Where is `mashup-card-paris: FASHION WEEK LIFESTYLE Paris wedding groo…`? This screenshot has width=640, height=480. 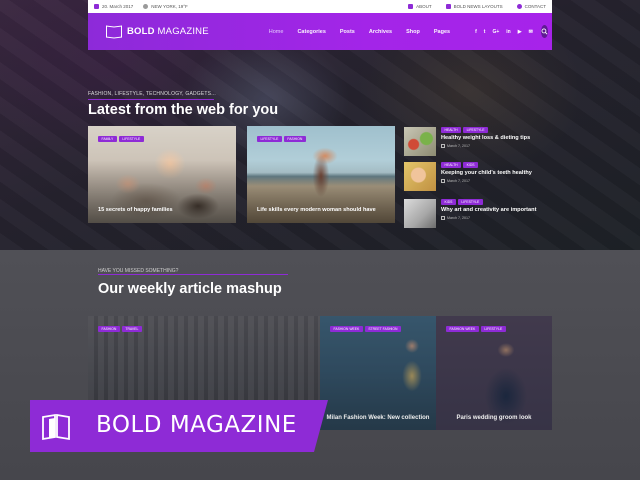
mashup-card-paris: FASHION WEEK LIFESTYLE Paris wedding groo… is located at coordinates (494, 373).